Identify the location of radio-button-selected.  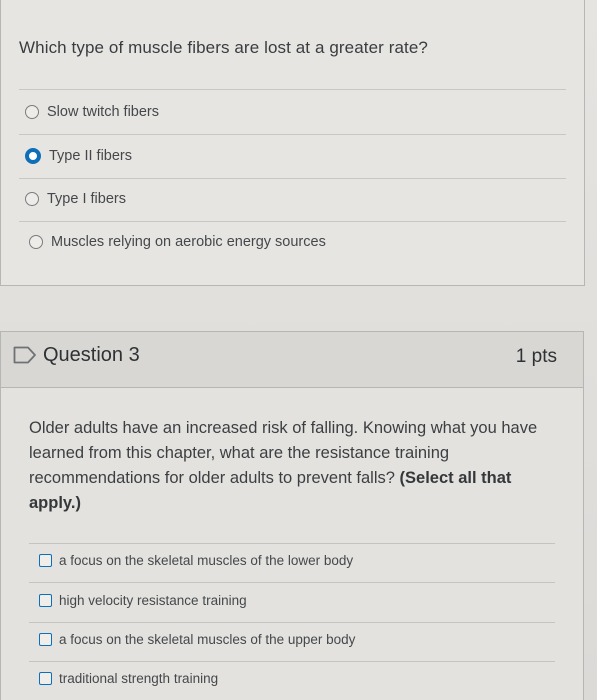
(33, 156).